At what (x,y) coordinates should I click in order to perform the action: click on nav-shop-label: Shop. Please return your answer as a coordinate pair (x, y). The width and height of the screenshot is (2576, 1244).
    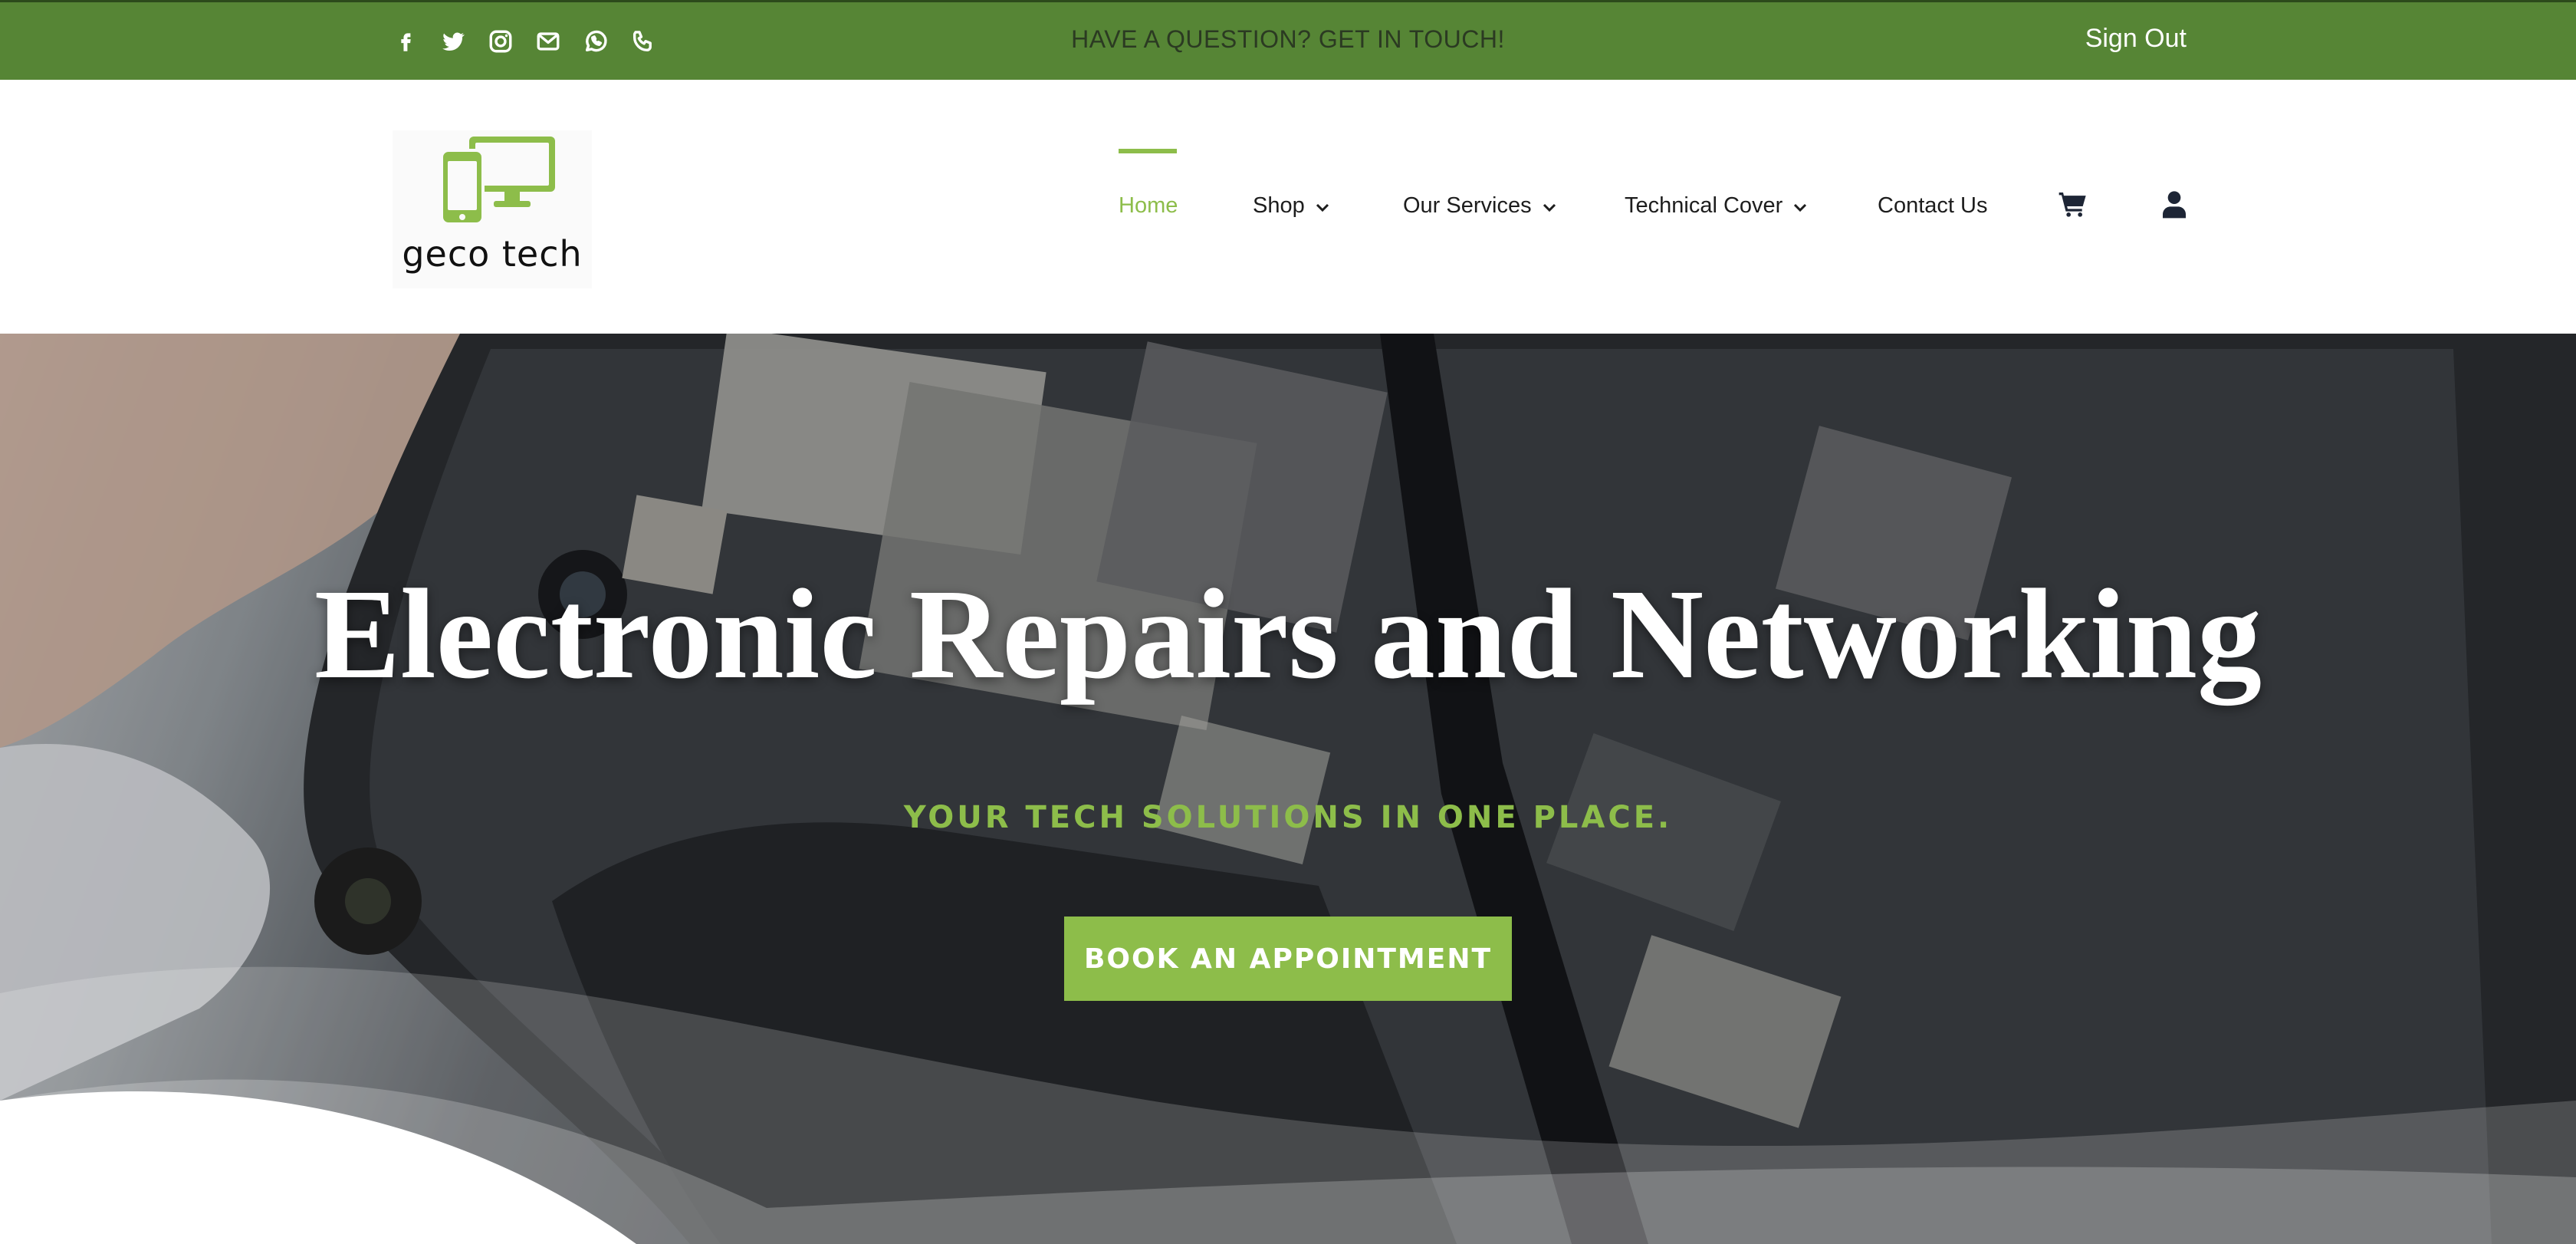
    Looking at the image, I should click on (1279, 205).